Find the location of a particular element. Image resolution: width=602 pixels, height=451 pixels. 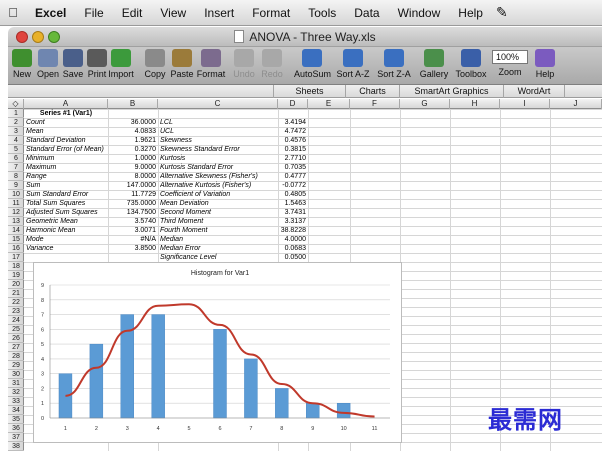

import-button: Import is located at coordinates (121, 64).